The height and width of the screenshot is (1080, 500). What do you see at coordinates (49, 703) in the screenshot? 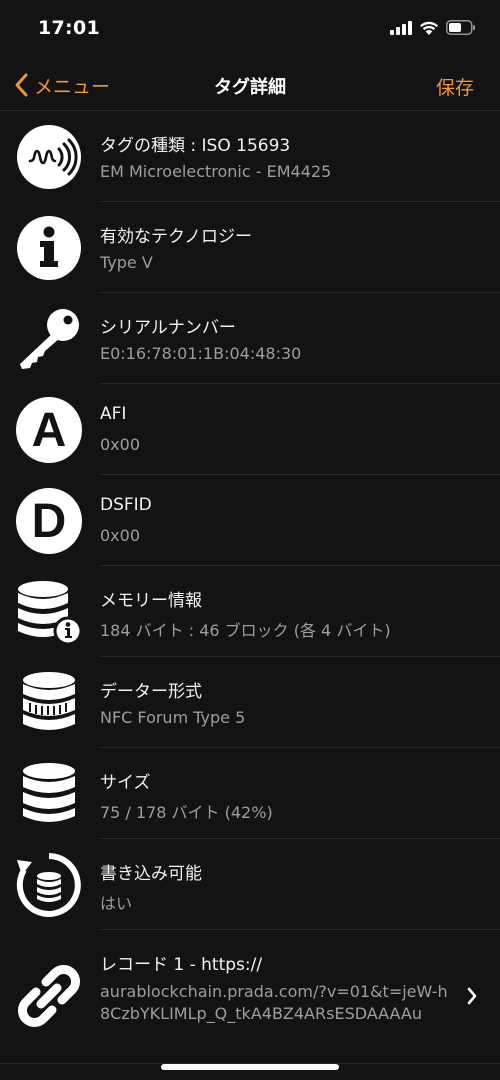
I see `database-format-icon` at bounding box center [49, 703].